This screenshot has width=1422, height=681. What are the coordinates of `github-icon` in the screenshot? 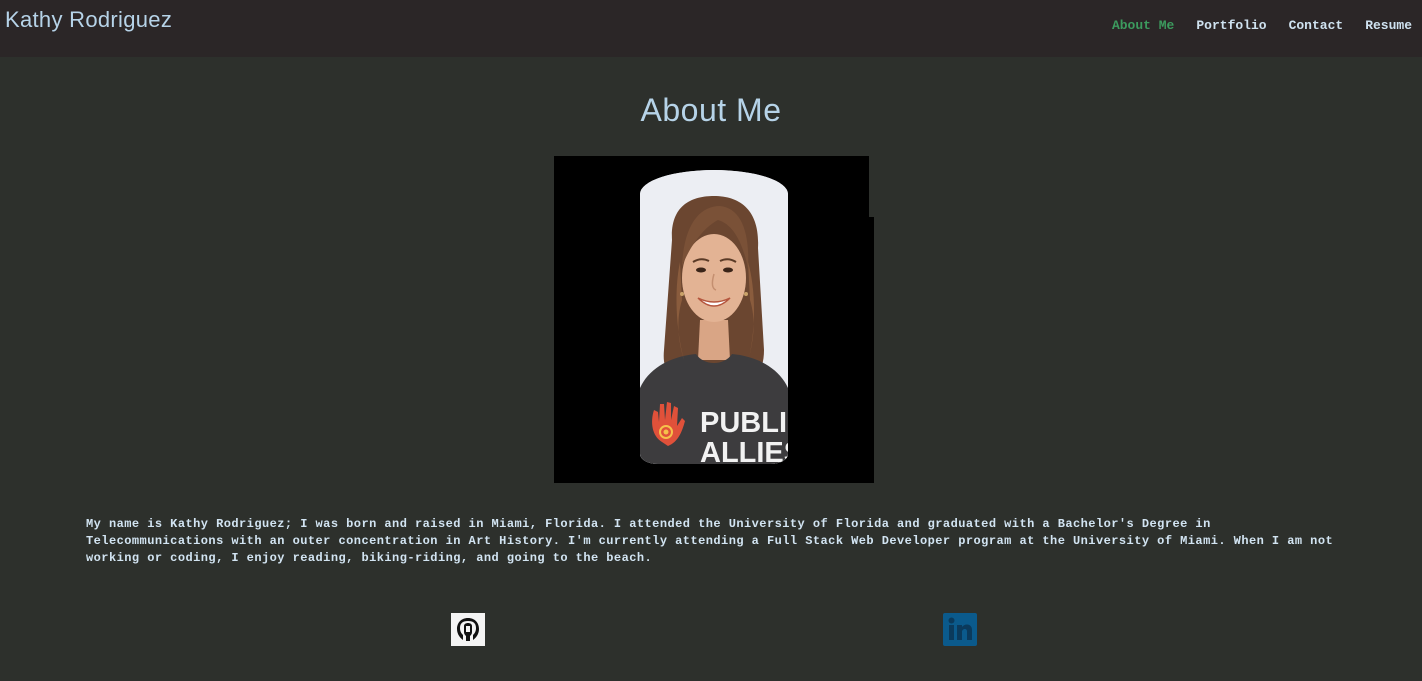 It's located at (468, 629).